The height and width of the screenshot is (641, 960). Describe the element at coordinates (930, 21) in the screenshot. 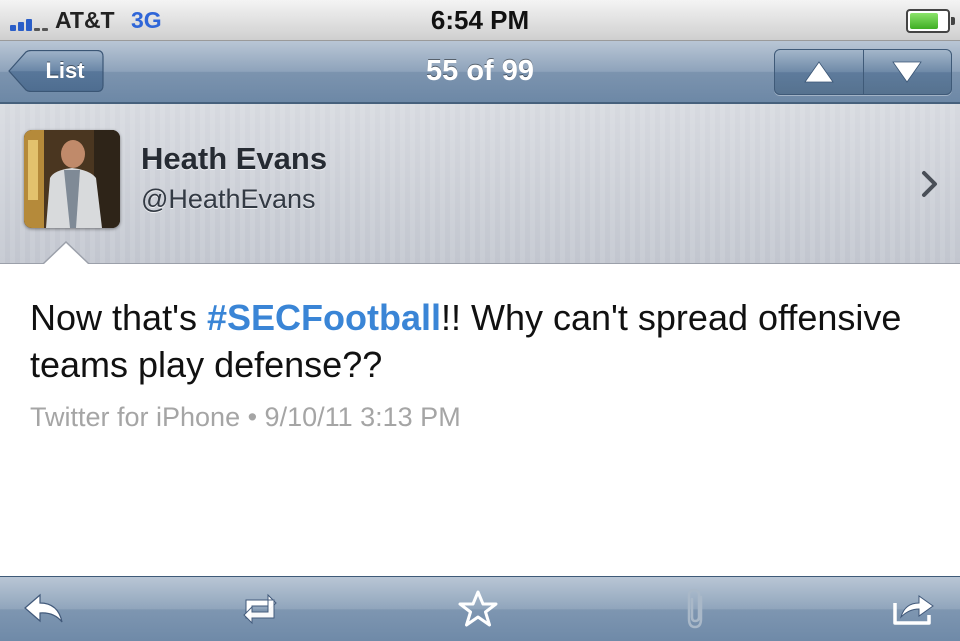

I see `battery-icon` at that location.